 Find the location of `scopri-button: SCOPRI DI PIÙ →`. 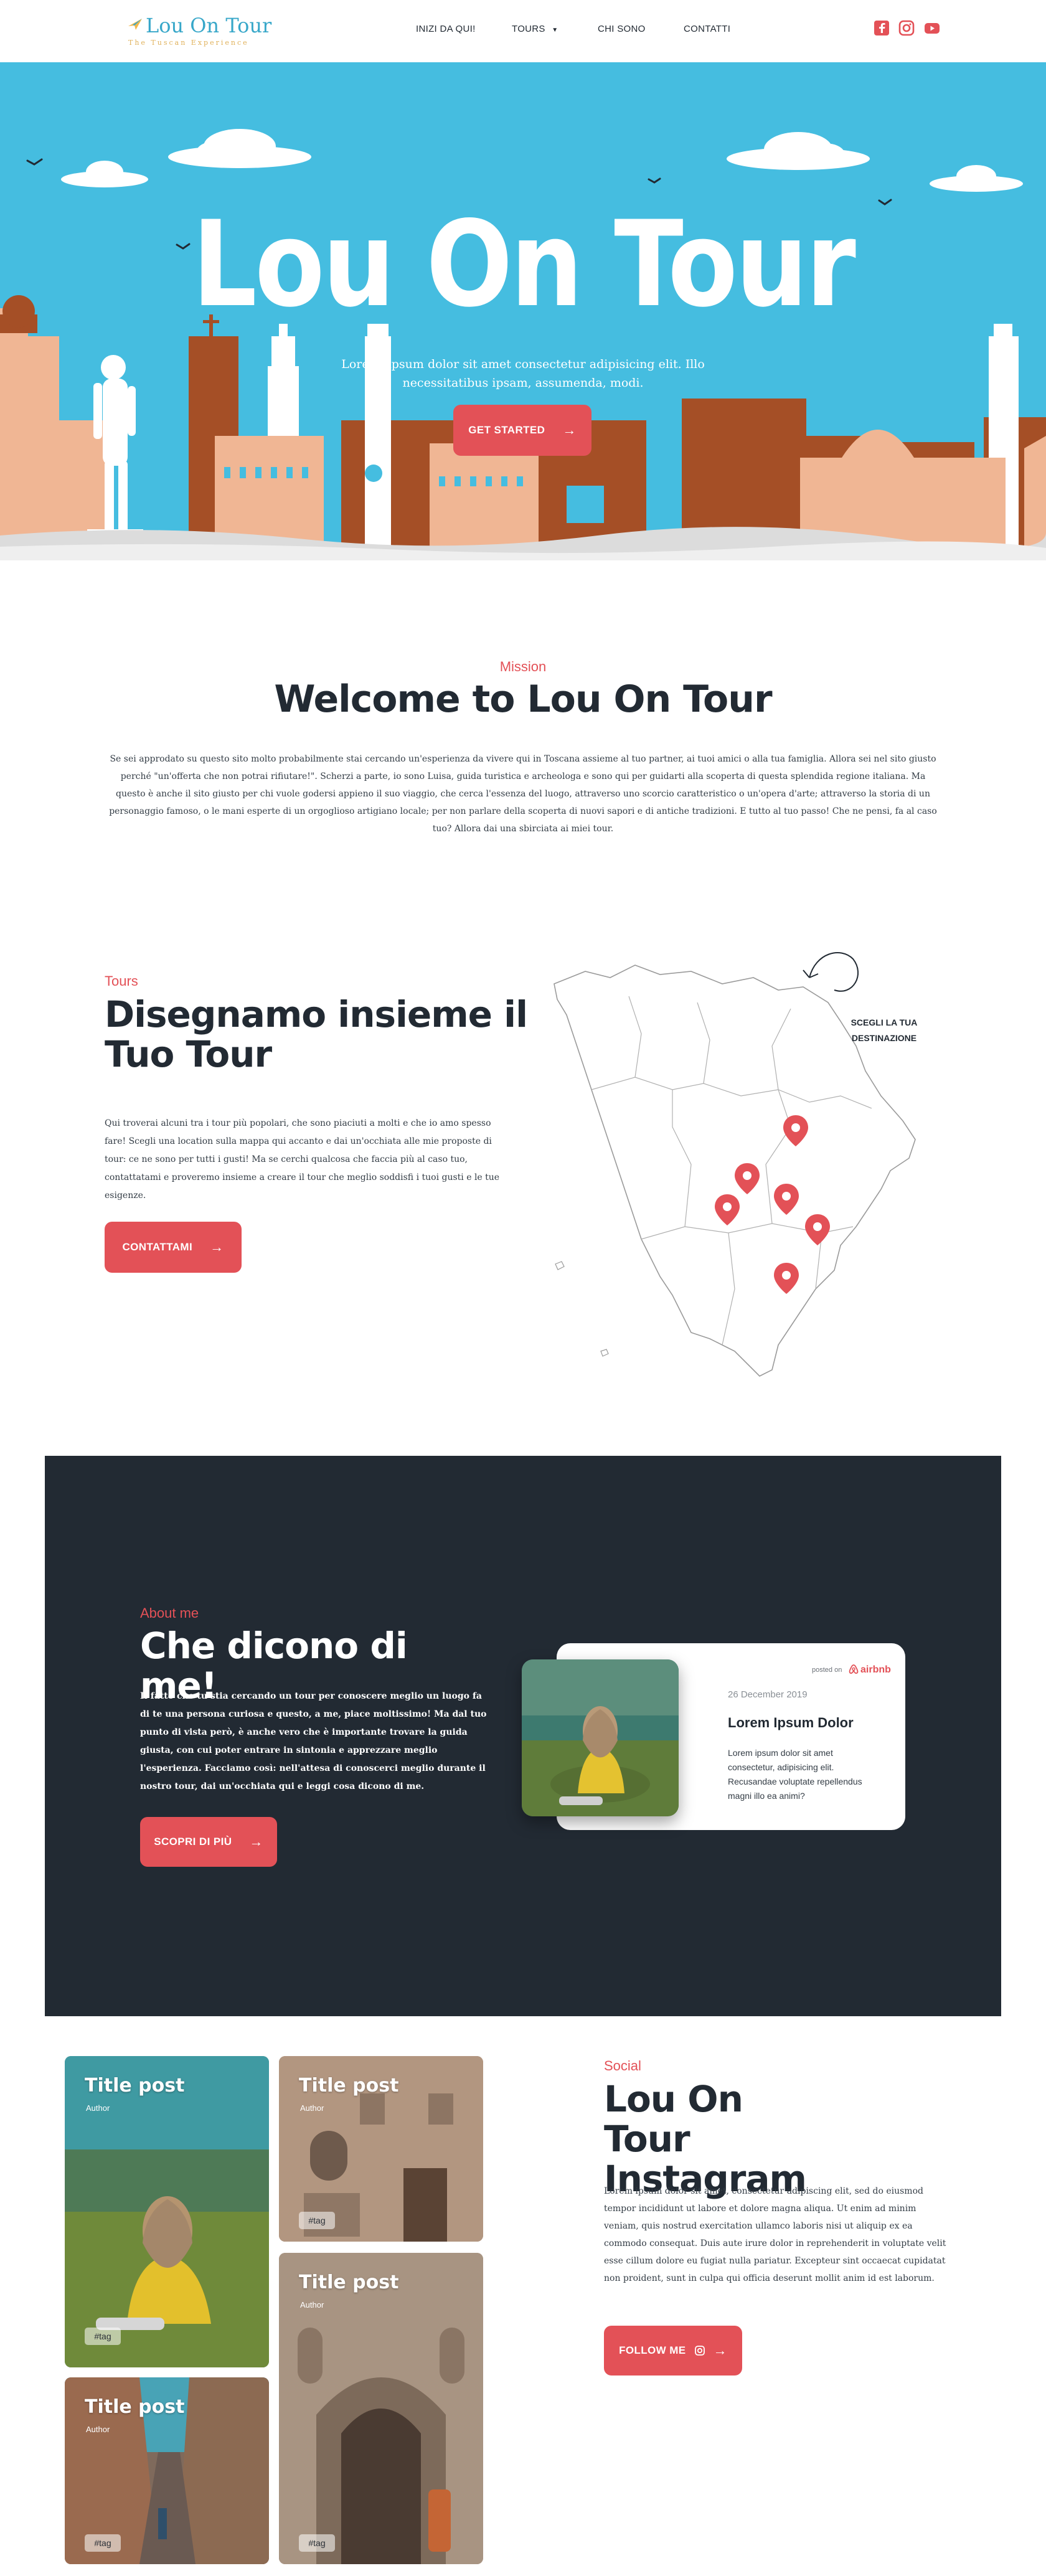

scopri-button: SCOPRI DI PIÙ → is located at coordinates (208, 1842).